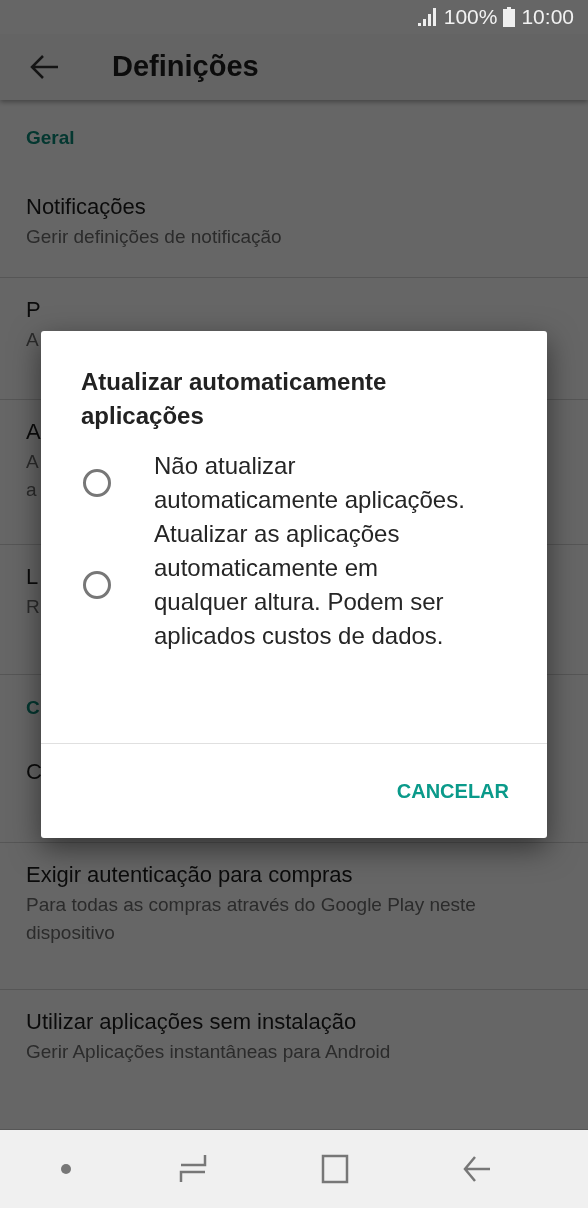 The image size is (588, 1208). I want to click on battery-icon, so click(509, 16).